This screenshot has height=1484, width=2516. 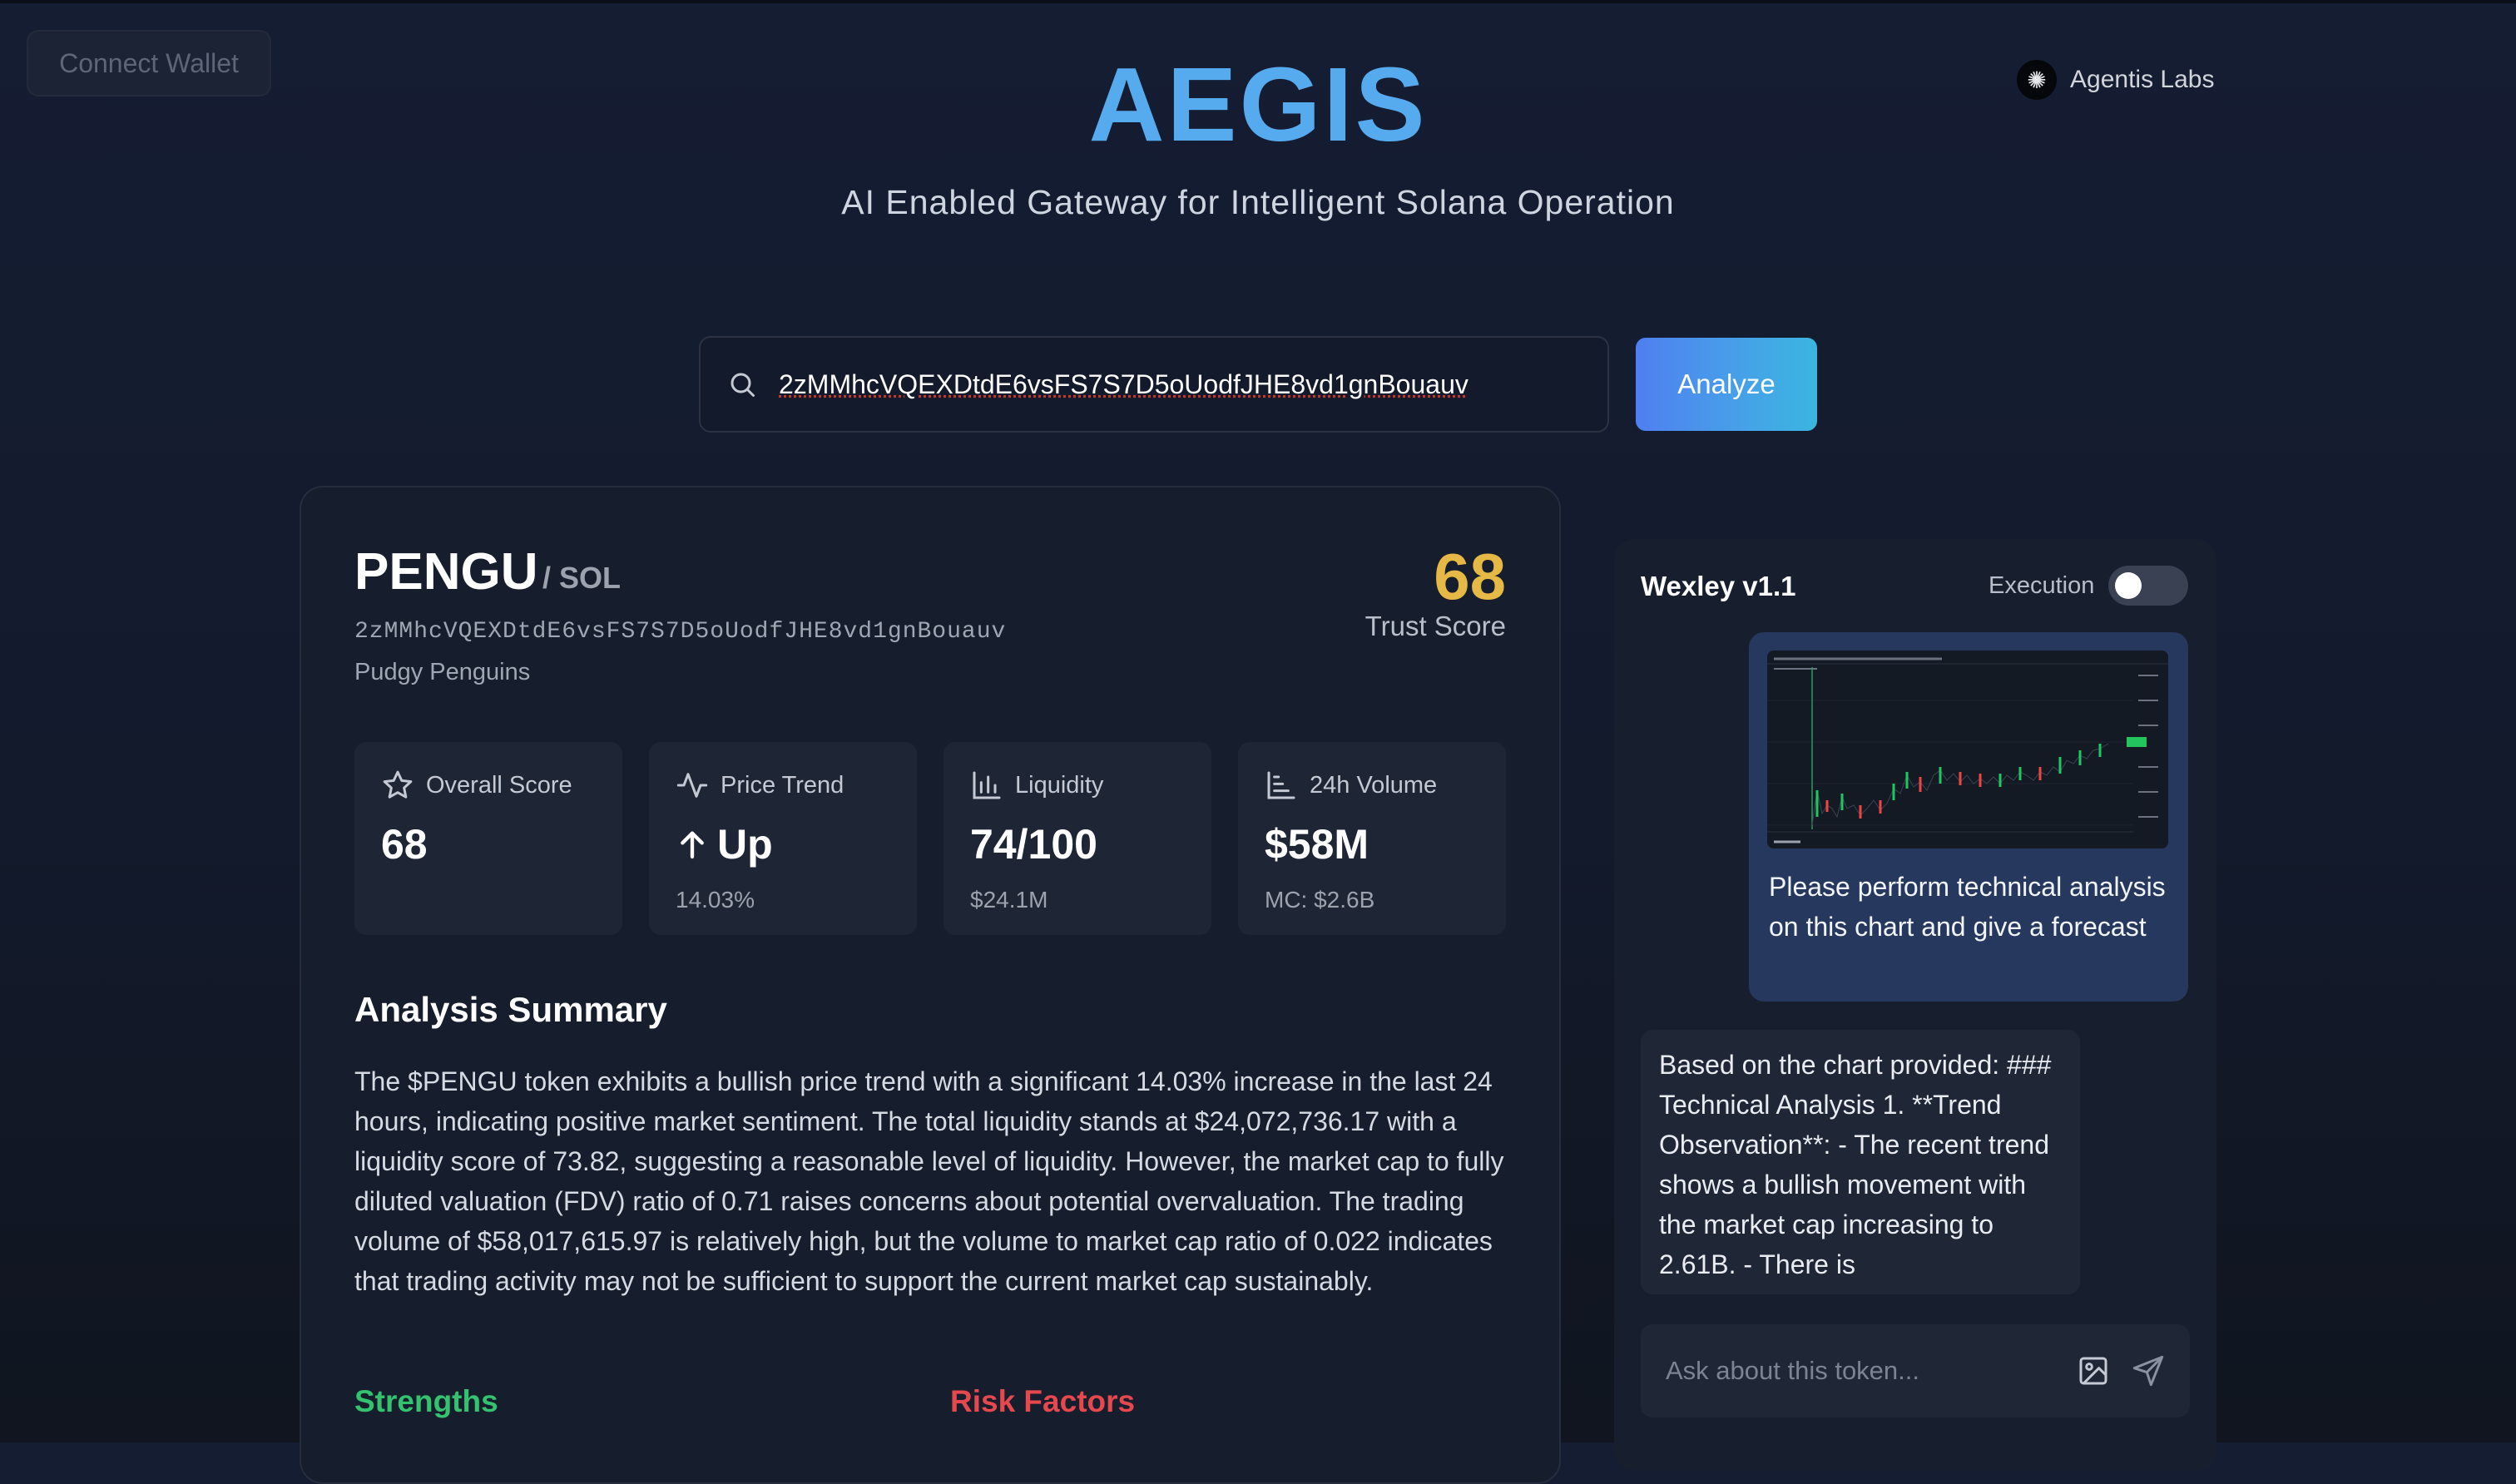 I want to click on arrow-up-icon, so click(x=692, y=844).